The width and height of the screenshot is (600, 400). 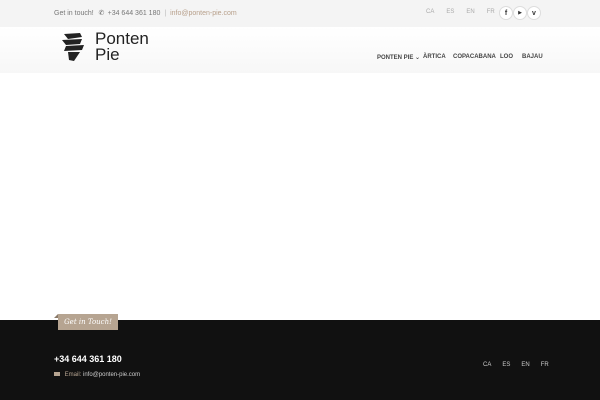 I want to click on nav-item-loo: LOO, so click(x=506, y=57).